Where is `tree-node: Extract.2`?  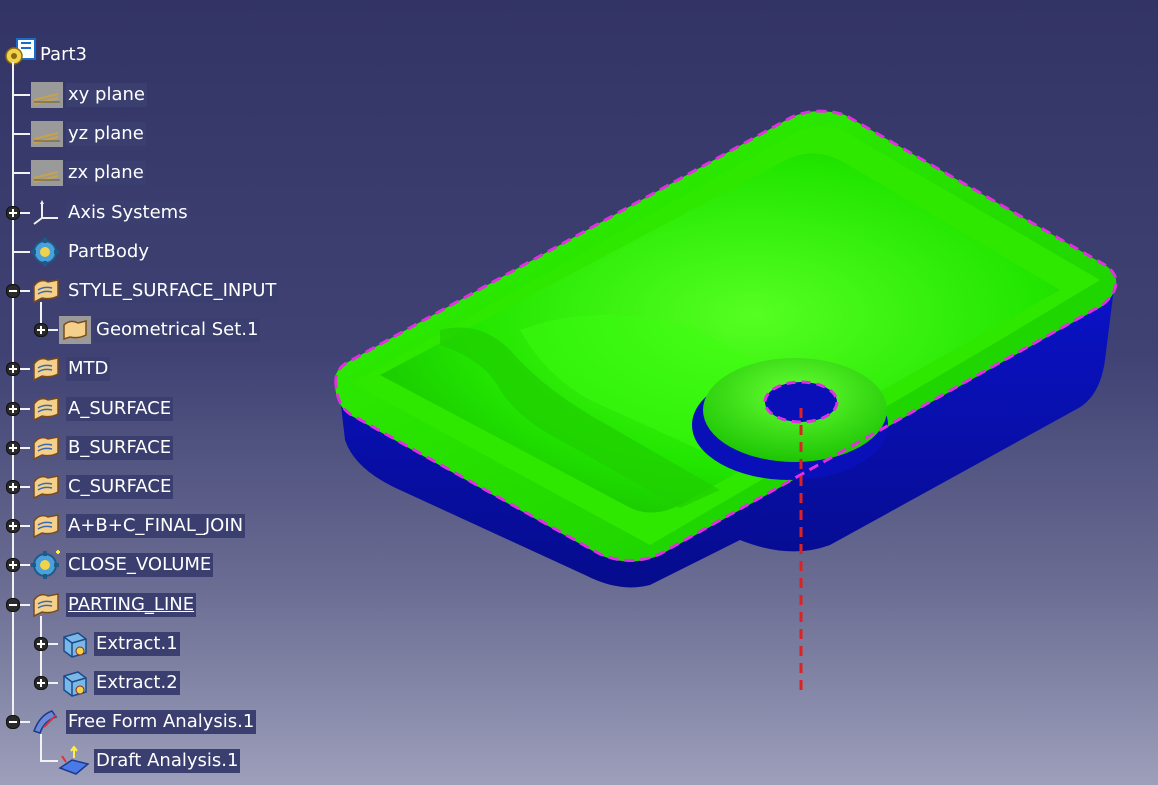 tree-node: Extract.2 is located at coordinates (150, 683).